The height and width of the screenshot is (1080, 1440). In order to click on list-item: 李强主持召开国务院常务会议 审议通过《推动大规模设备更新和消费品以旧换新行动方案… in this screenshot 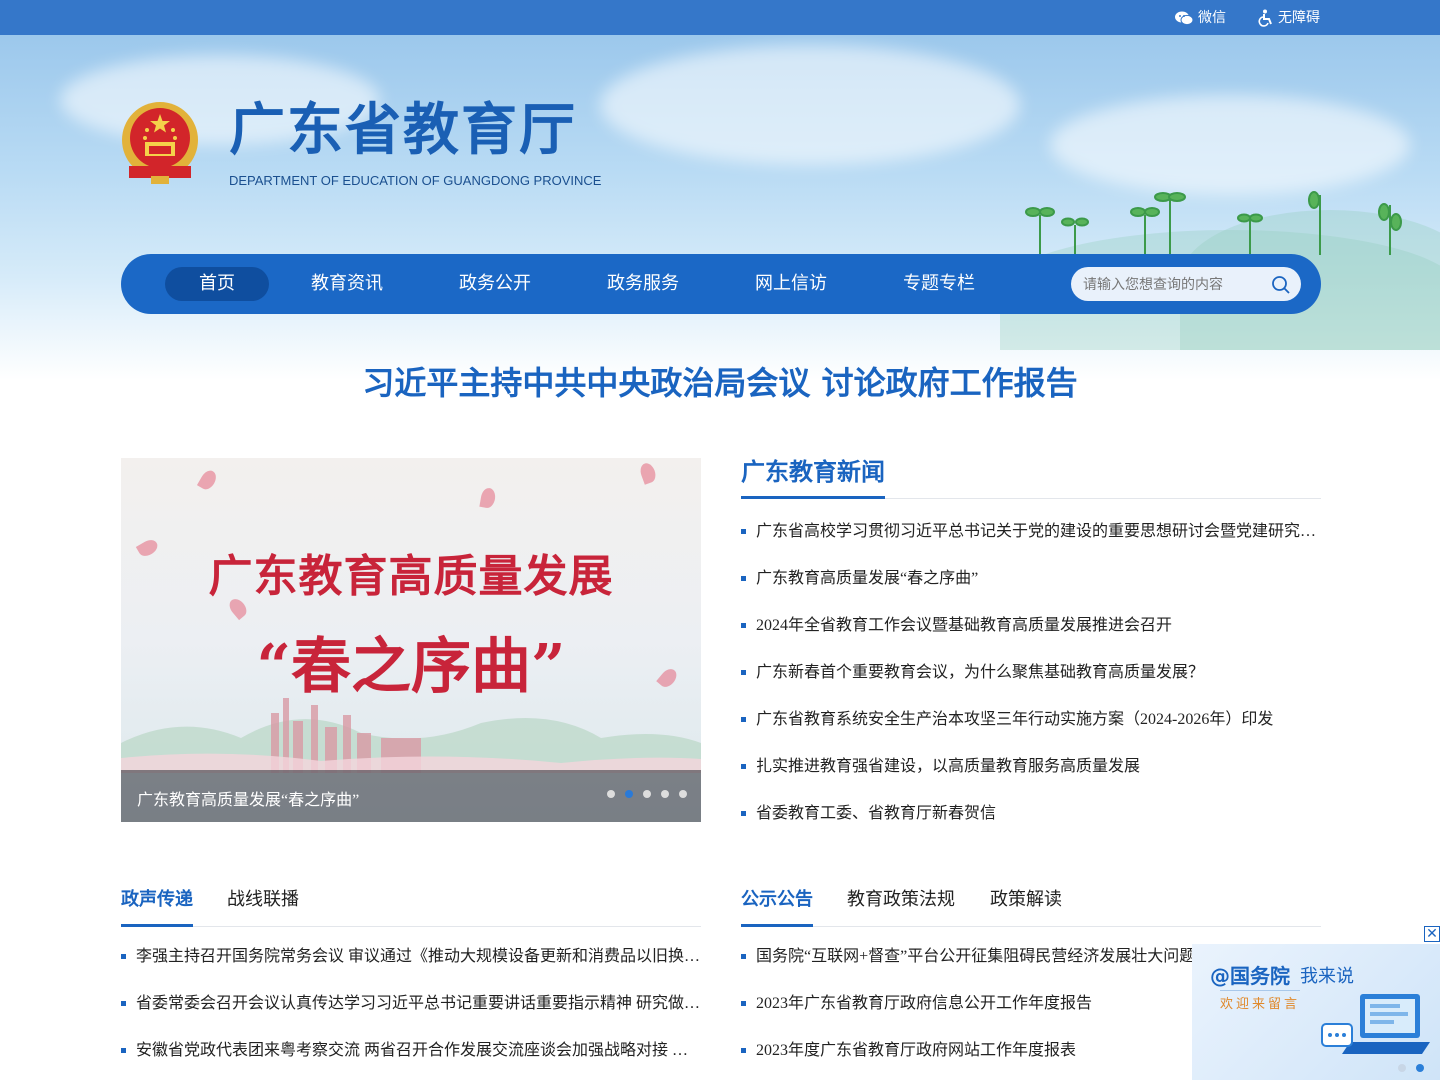, I will do `click(411, 956)`.